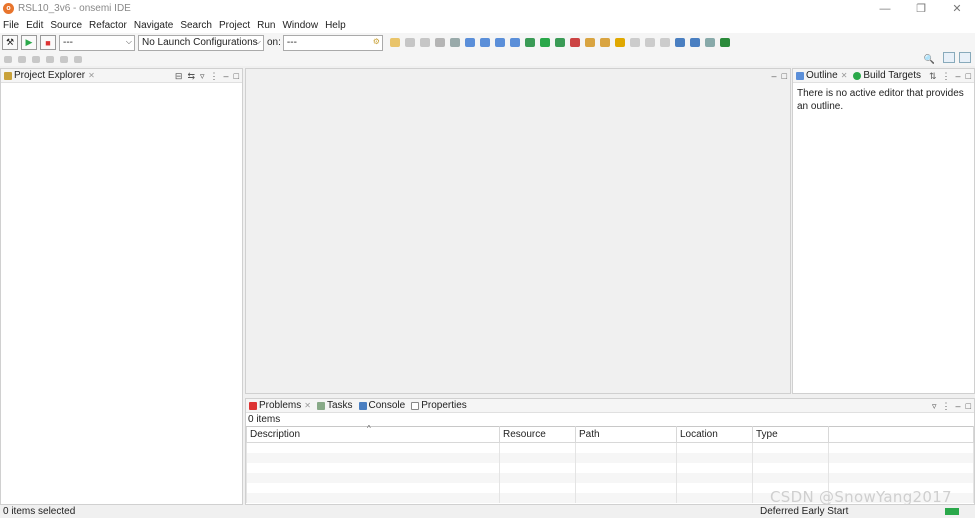 The image size is (975, 518). What do you see at coordinates (29, 42) in the screenshot?
I see `launch-run-icon: ▶` at bounding box center [29, 42].